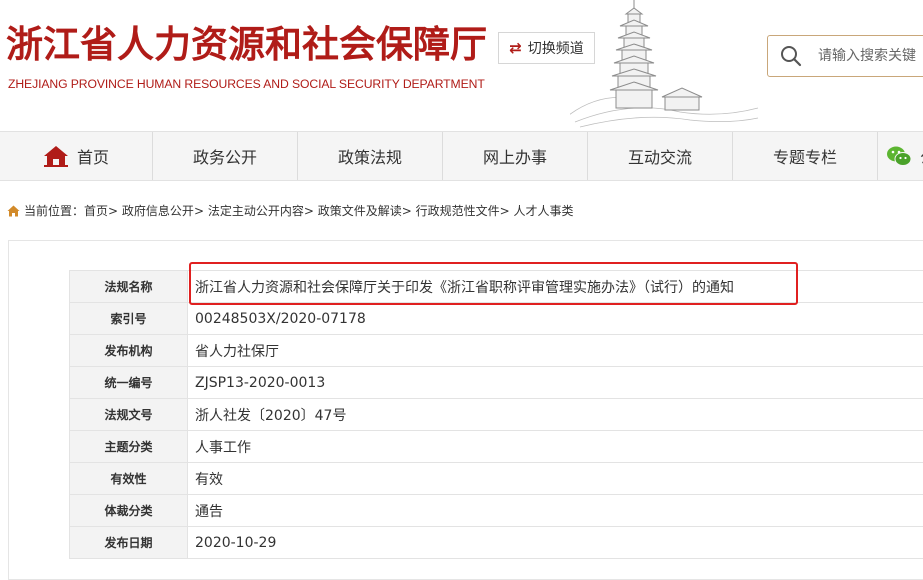 The image size is (923, 580). What do you see at coordinates (129, 319) in the screenshot?
I see `meta-key: 索引号` at bounding box center [129, 319].